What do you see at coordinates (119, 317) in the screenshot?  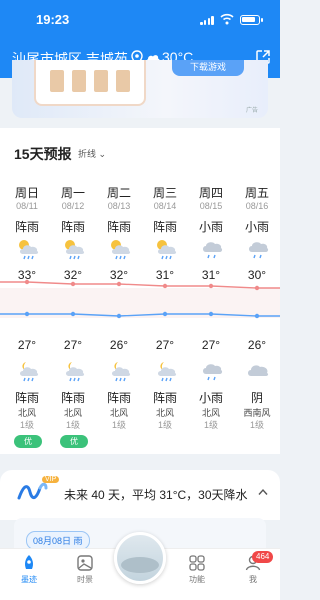 I see `day-column: 周二 08/13 阵雨 32° 26° 阵雨 北风 1级` at bounding box center [119, 317].